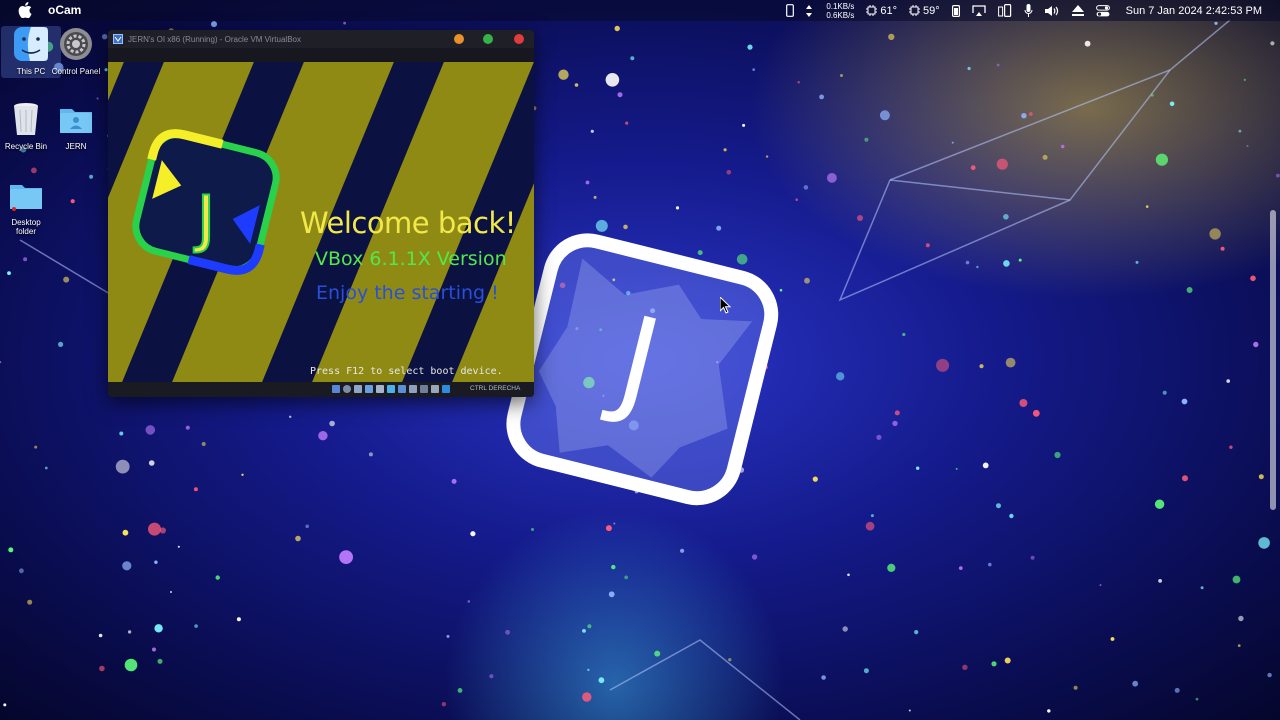  What do you see at coordinates (26, 119) in the screenshot?
I see `trash-icon` at bounding box center [26, 119].